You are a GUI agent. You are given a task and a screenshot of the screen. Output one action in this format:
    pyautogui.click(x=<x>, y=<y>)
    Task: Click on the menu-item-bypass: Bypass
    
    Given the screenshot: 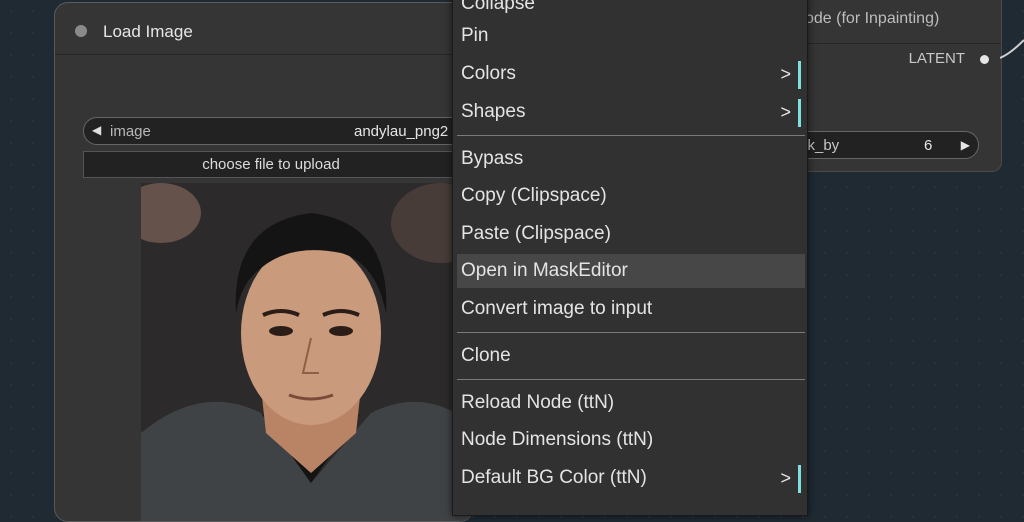 What is the action you would take?
    pyautogui.click(x=631, y=159)
    